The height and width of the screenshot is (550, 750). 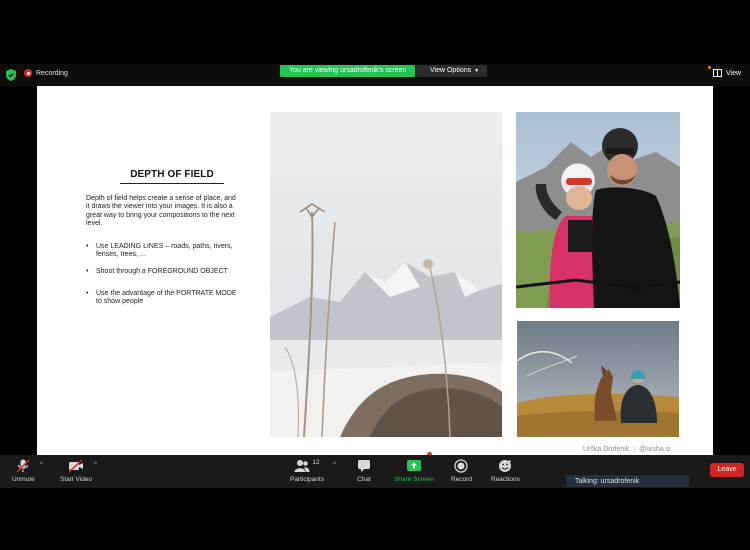 I want to click on video-off-icon, so click(x=76, y=466).